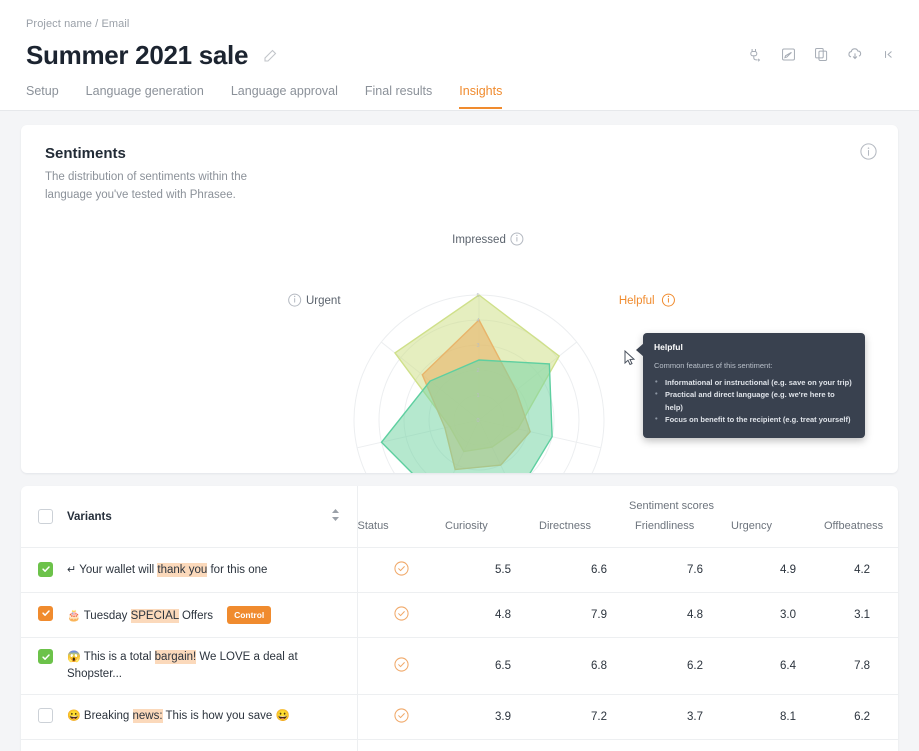  I want to click on sentiment-scores-group-label: Sentiment scores, so click(672, 506).